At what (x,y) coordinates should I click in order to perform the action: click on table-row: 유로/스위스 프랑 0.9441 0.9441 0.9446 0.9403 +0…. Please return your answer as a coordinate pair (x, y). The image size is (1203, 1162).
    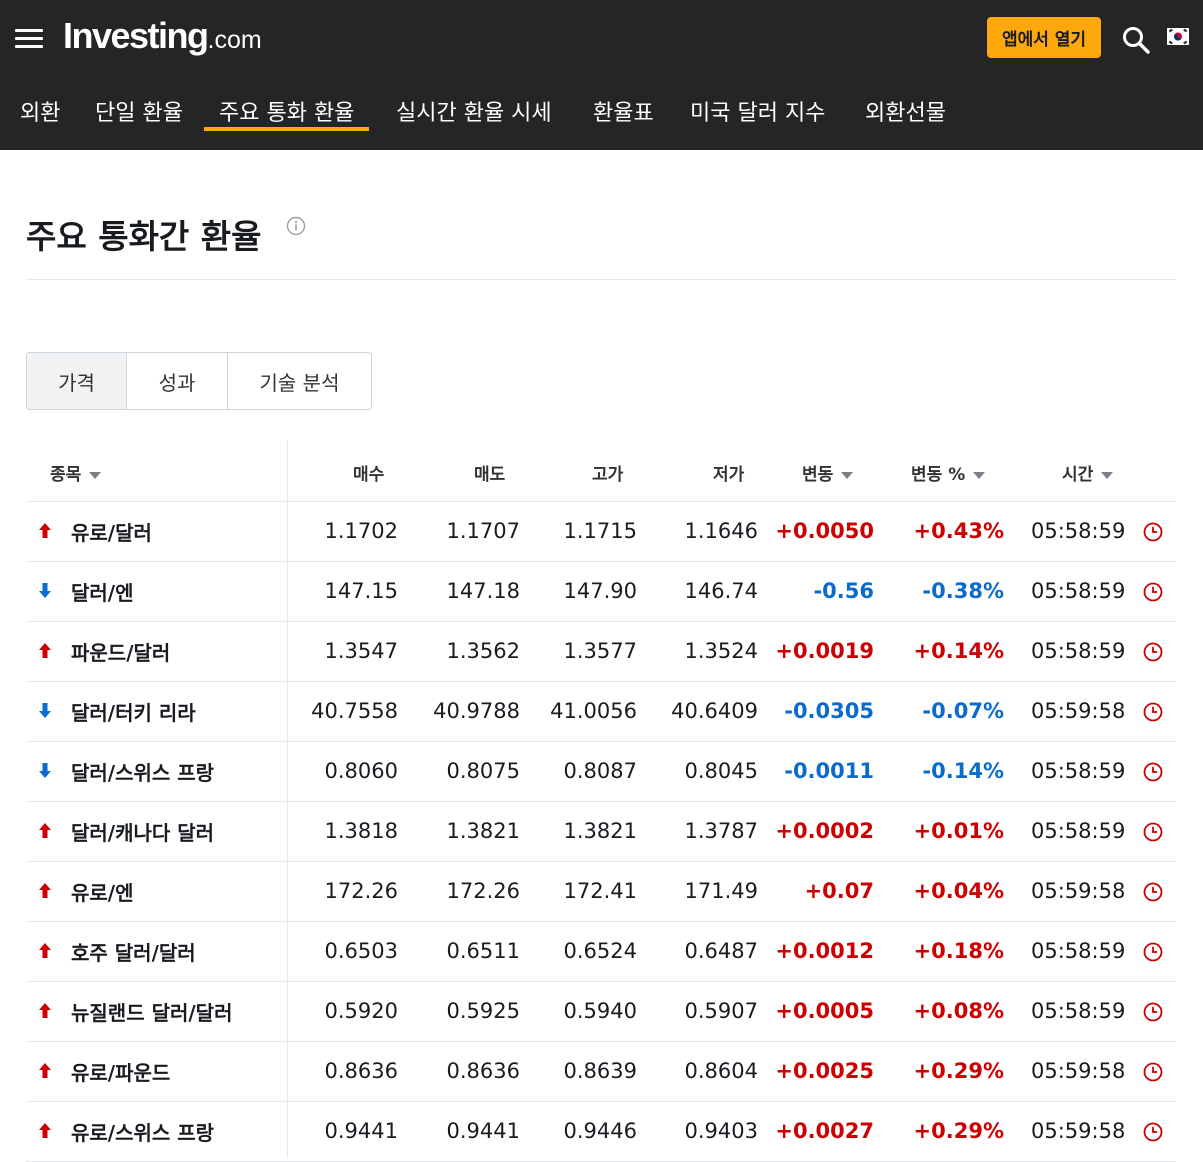
    Looking at the image, I should click on (601, 1132).